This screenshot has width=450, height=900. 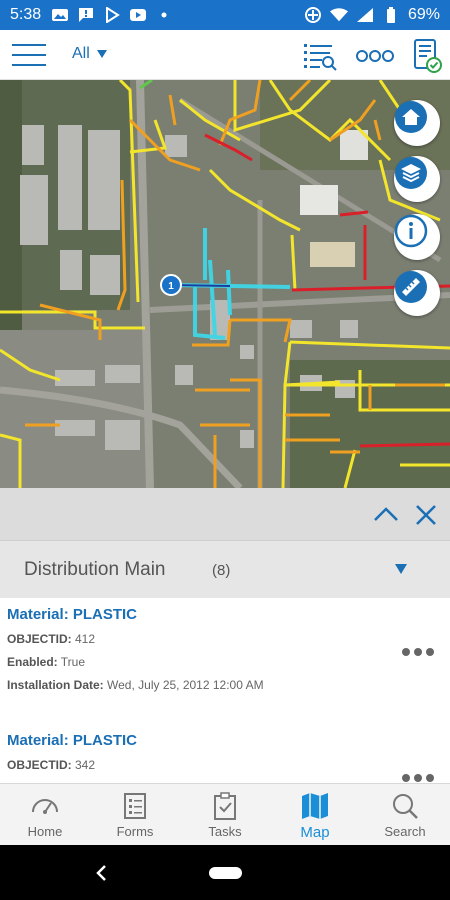 What do you see at coordinates (405, 831) in the screenshot?
I see `nav-label: Search` at bounding box center [405, 831].